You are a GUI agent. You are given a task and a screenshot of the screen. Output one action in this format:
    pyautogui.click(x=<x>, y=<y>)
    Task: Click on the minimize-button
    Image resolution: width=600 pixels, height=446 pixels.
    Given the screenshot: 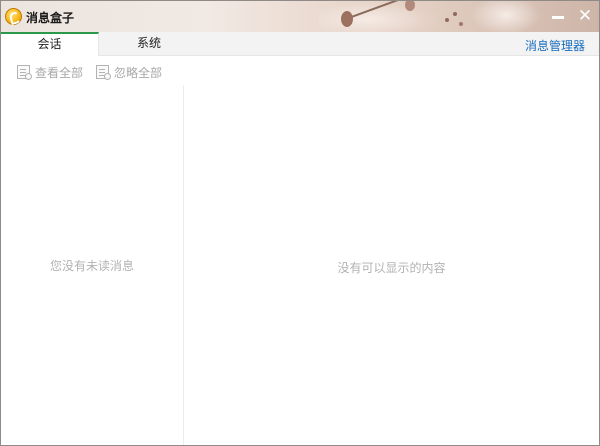 What is the action you would take?
    pyautogui.click(x=558, y=16)
    